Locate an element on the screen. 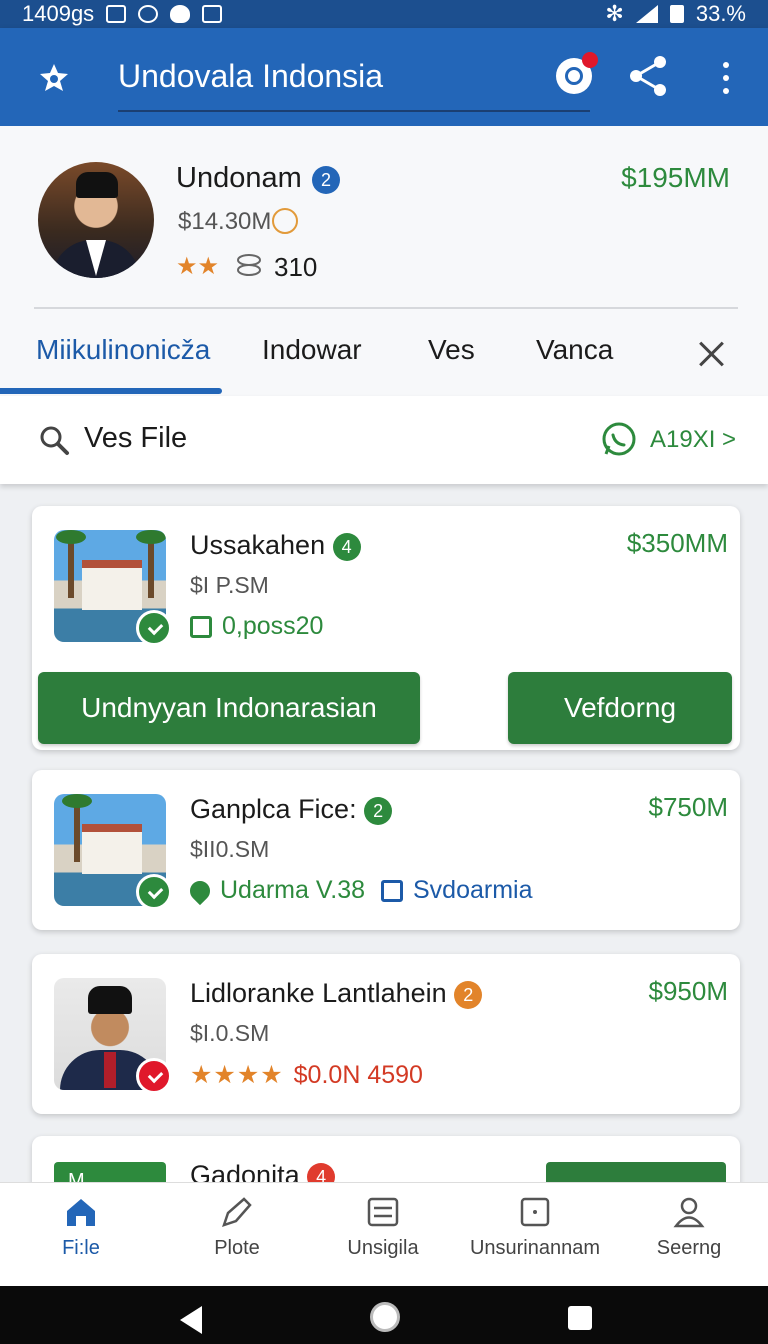 This screenshot has height=1344, width=768. avatar is located at coordinates (96, 220).